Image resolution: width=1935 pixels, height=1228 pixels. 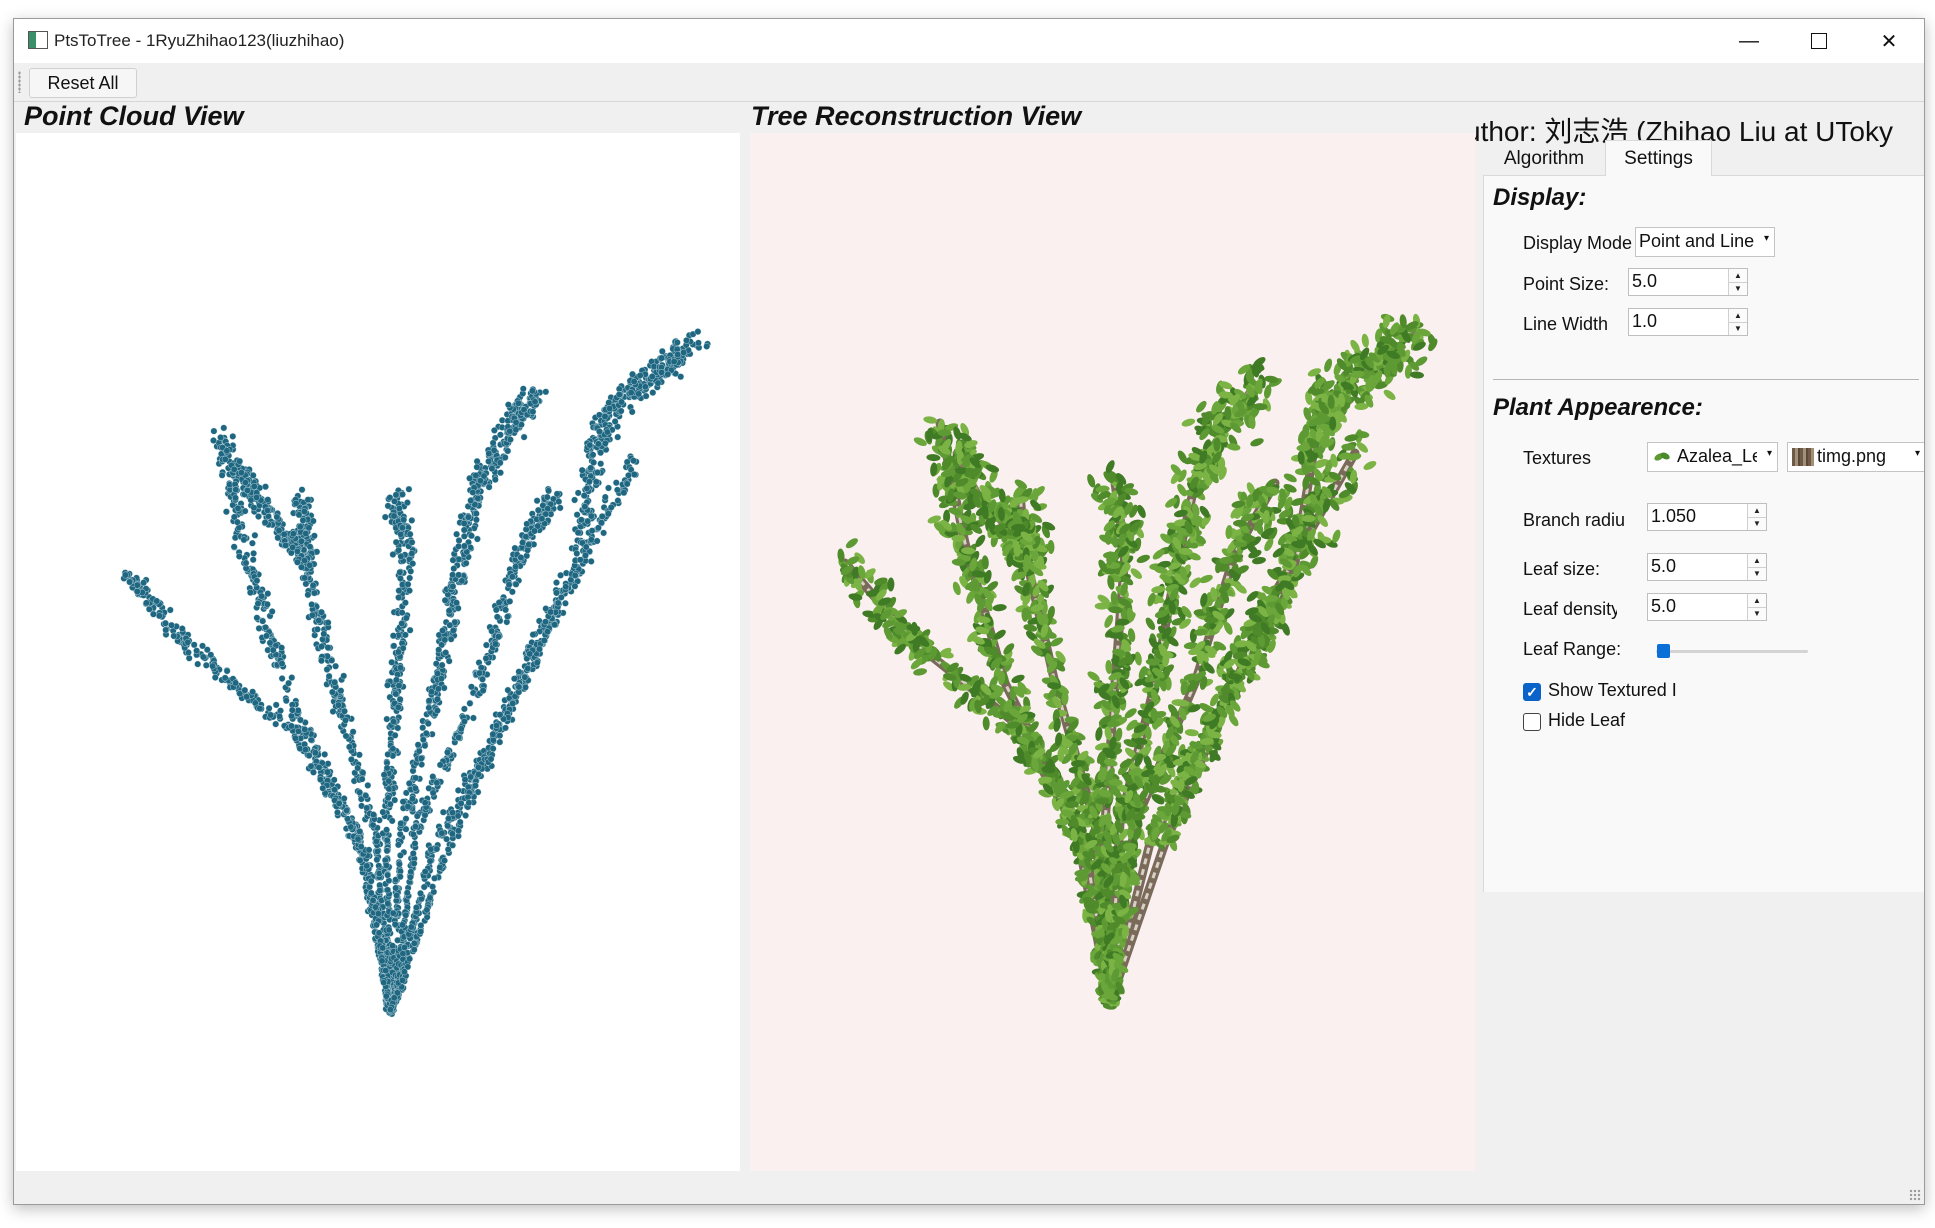 I want to click on close-button: ✕, so click(x=1889, y=41).